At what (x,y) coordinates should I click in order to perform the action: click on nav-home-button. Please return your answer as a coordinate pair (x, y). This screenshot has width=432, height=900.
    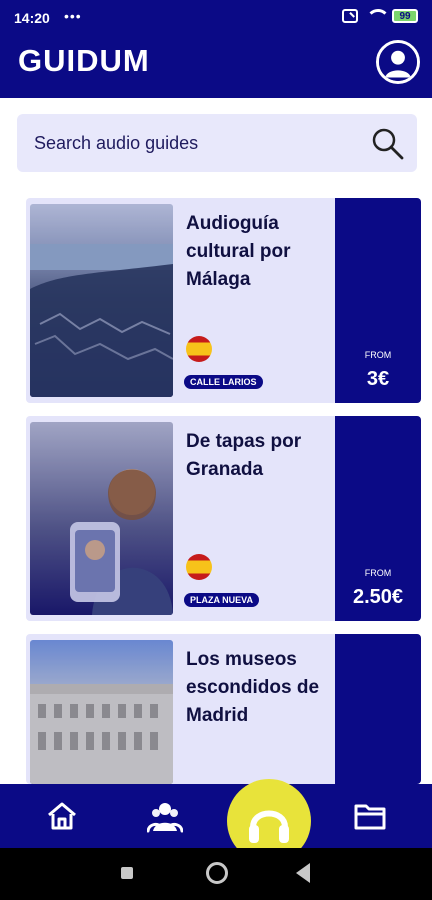
    Looking at the image, I should click on (62, 816).